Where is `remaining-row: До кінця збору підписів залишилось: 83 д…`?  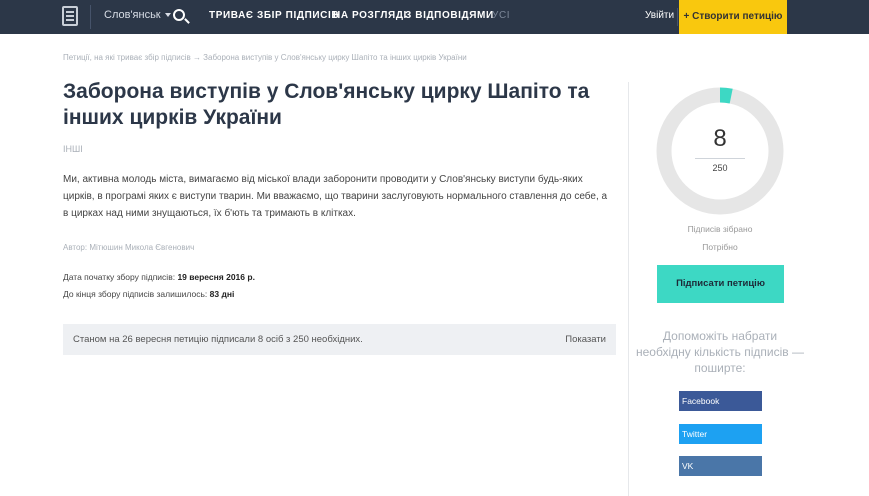 remaining-row: До кінця збору підписів залишилось: 83 д… is located at coordinates (148, 294).